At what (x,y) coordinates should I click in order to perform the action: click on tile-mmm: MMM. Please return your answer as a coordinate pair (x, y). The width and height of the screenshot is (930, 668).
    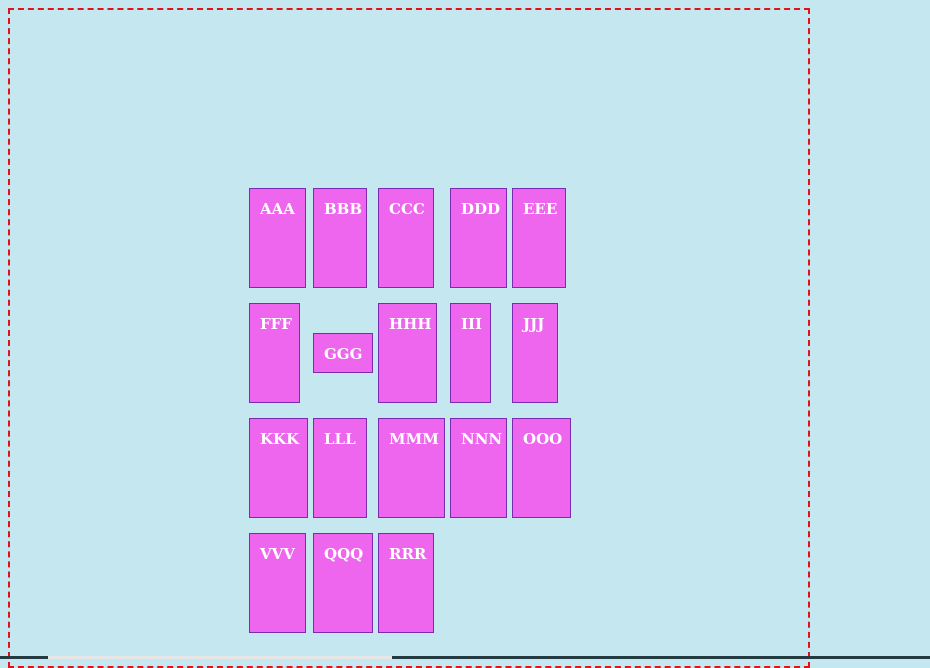
    Looking at the image, I should click on (411, 468).